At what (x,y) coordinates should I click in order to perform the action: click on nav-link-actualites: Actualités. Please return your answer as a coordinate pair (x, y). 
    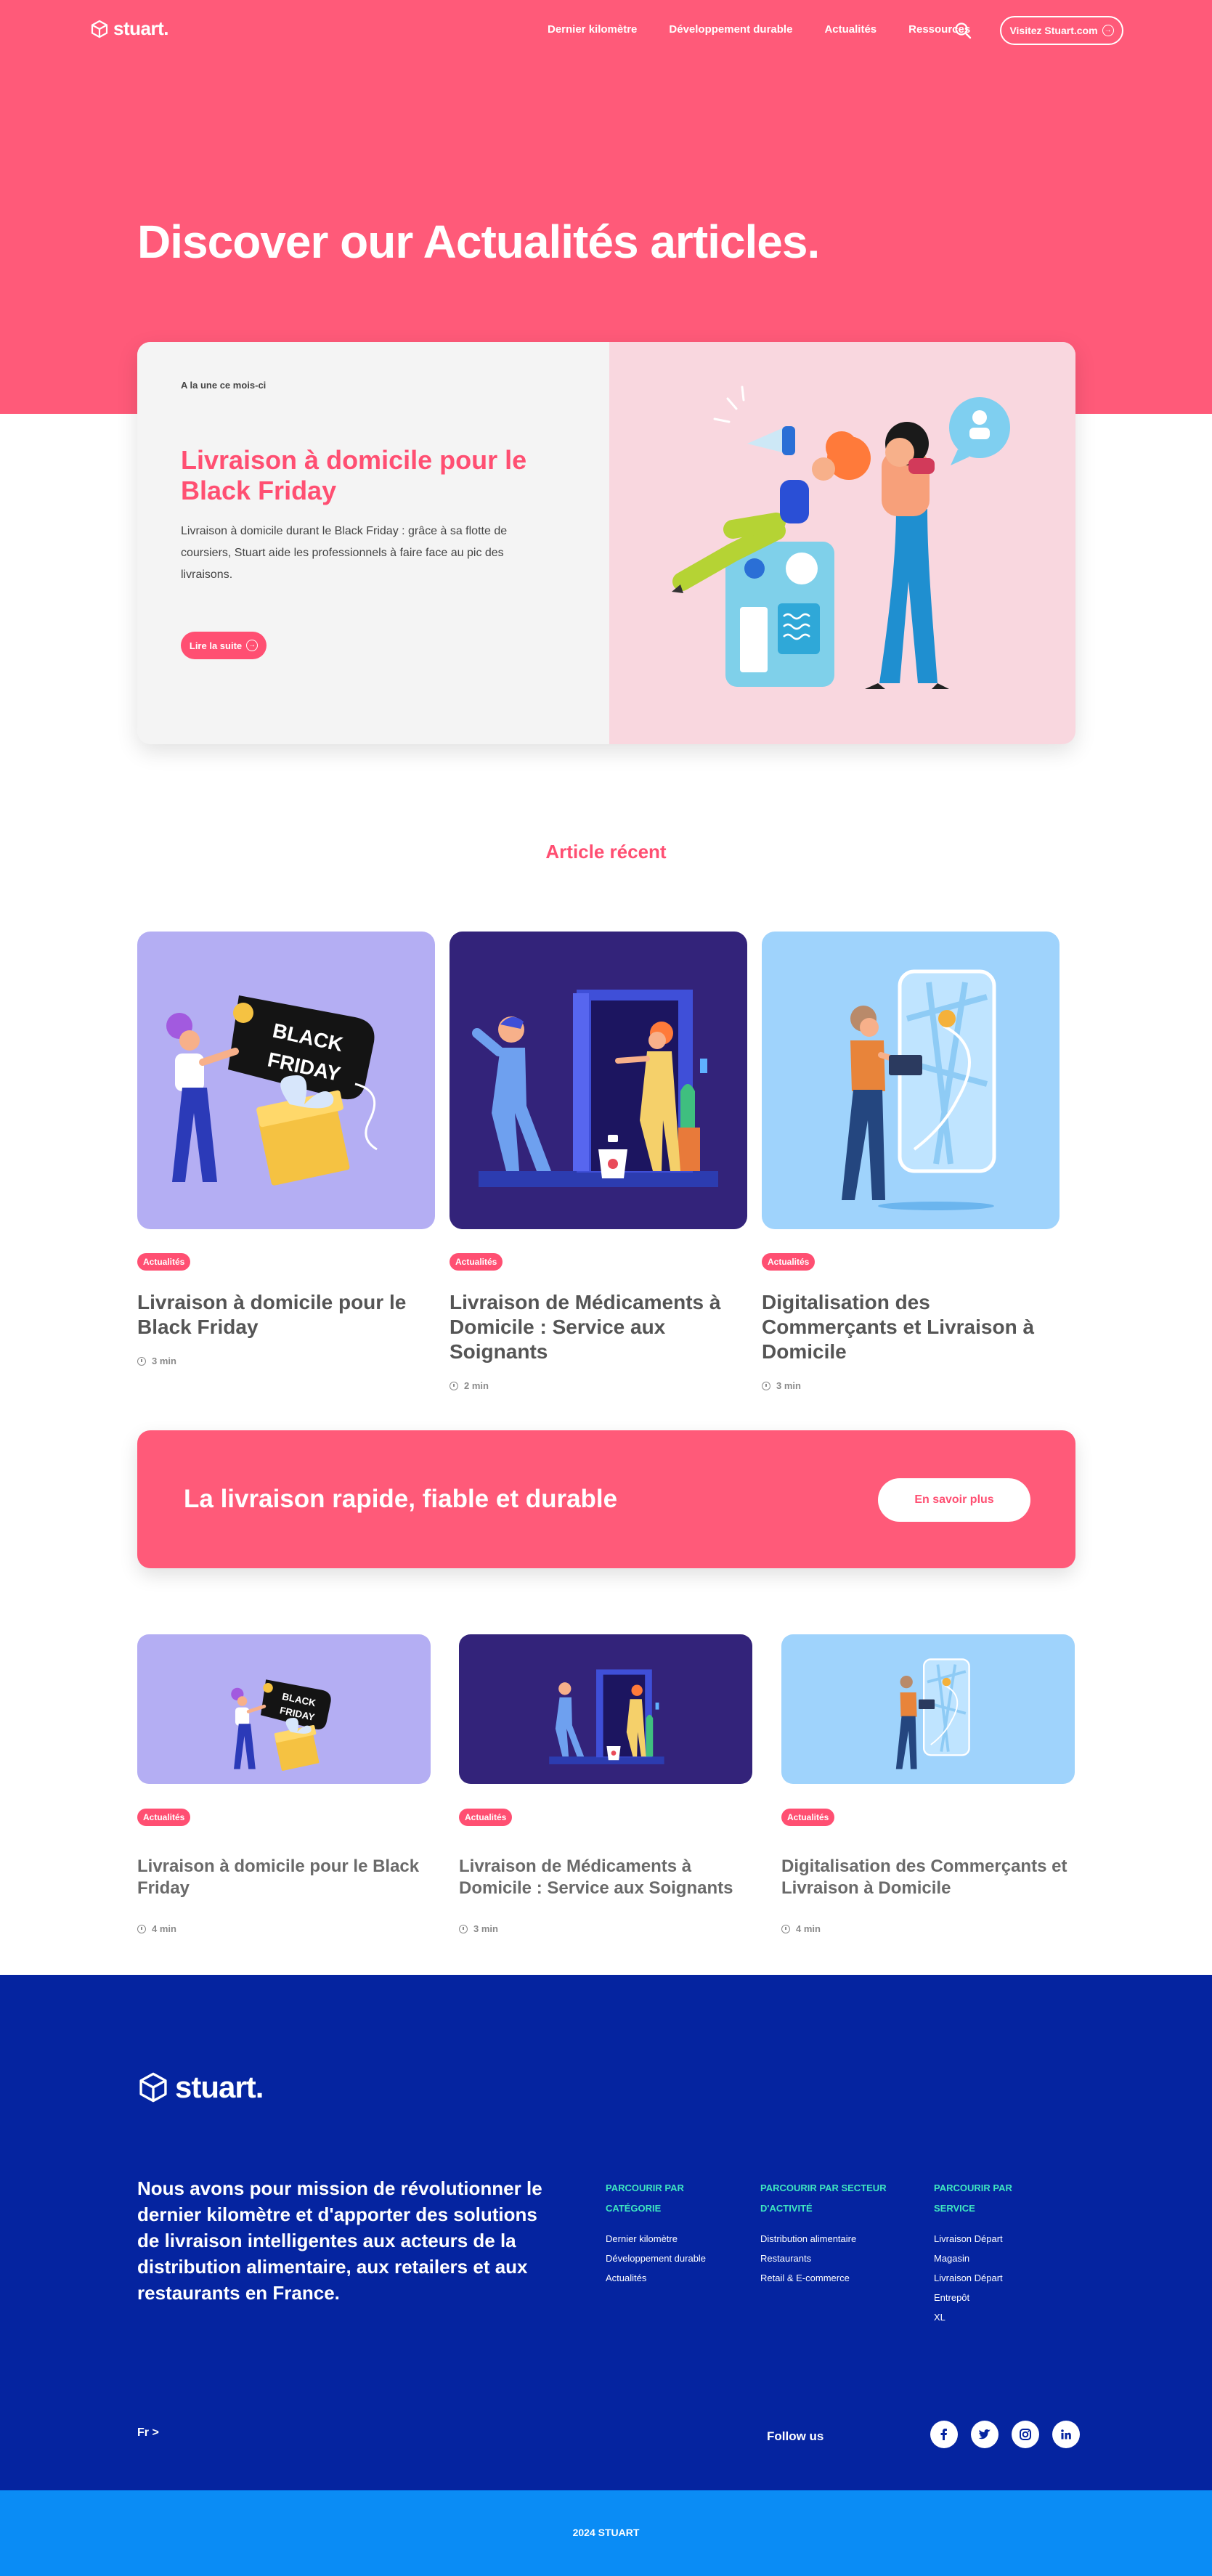
    Looking at the image, I should click on (850, 29).